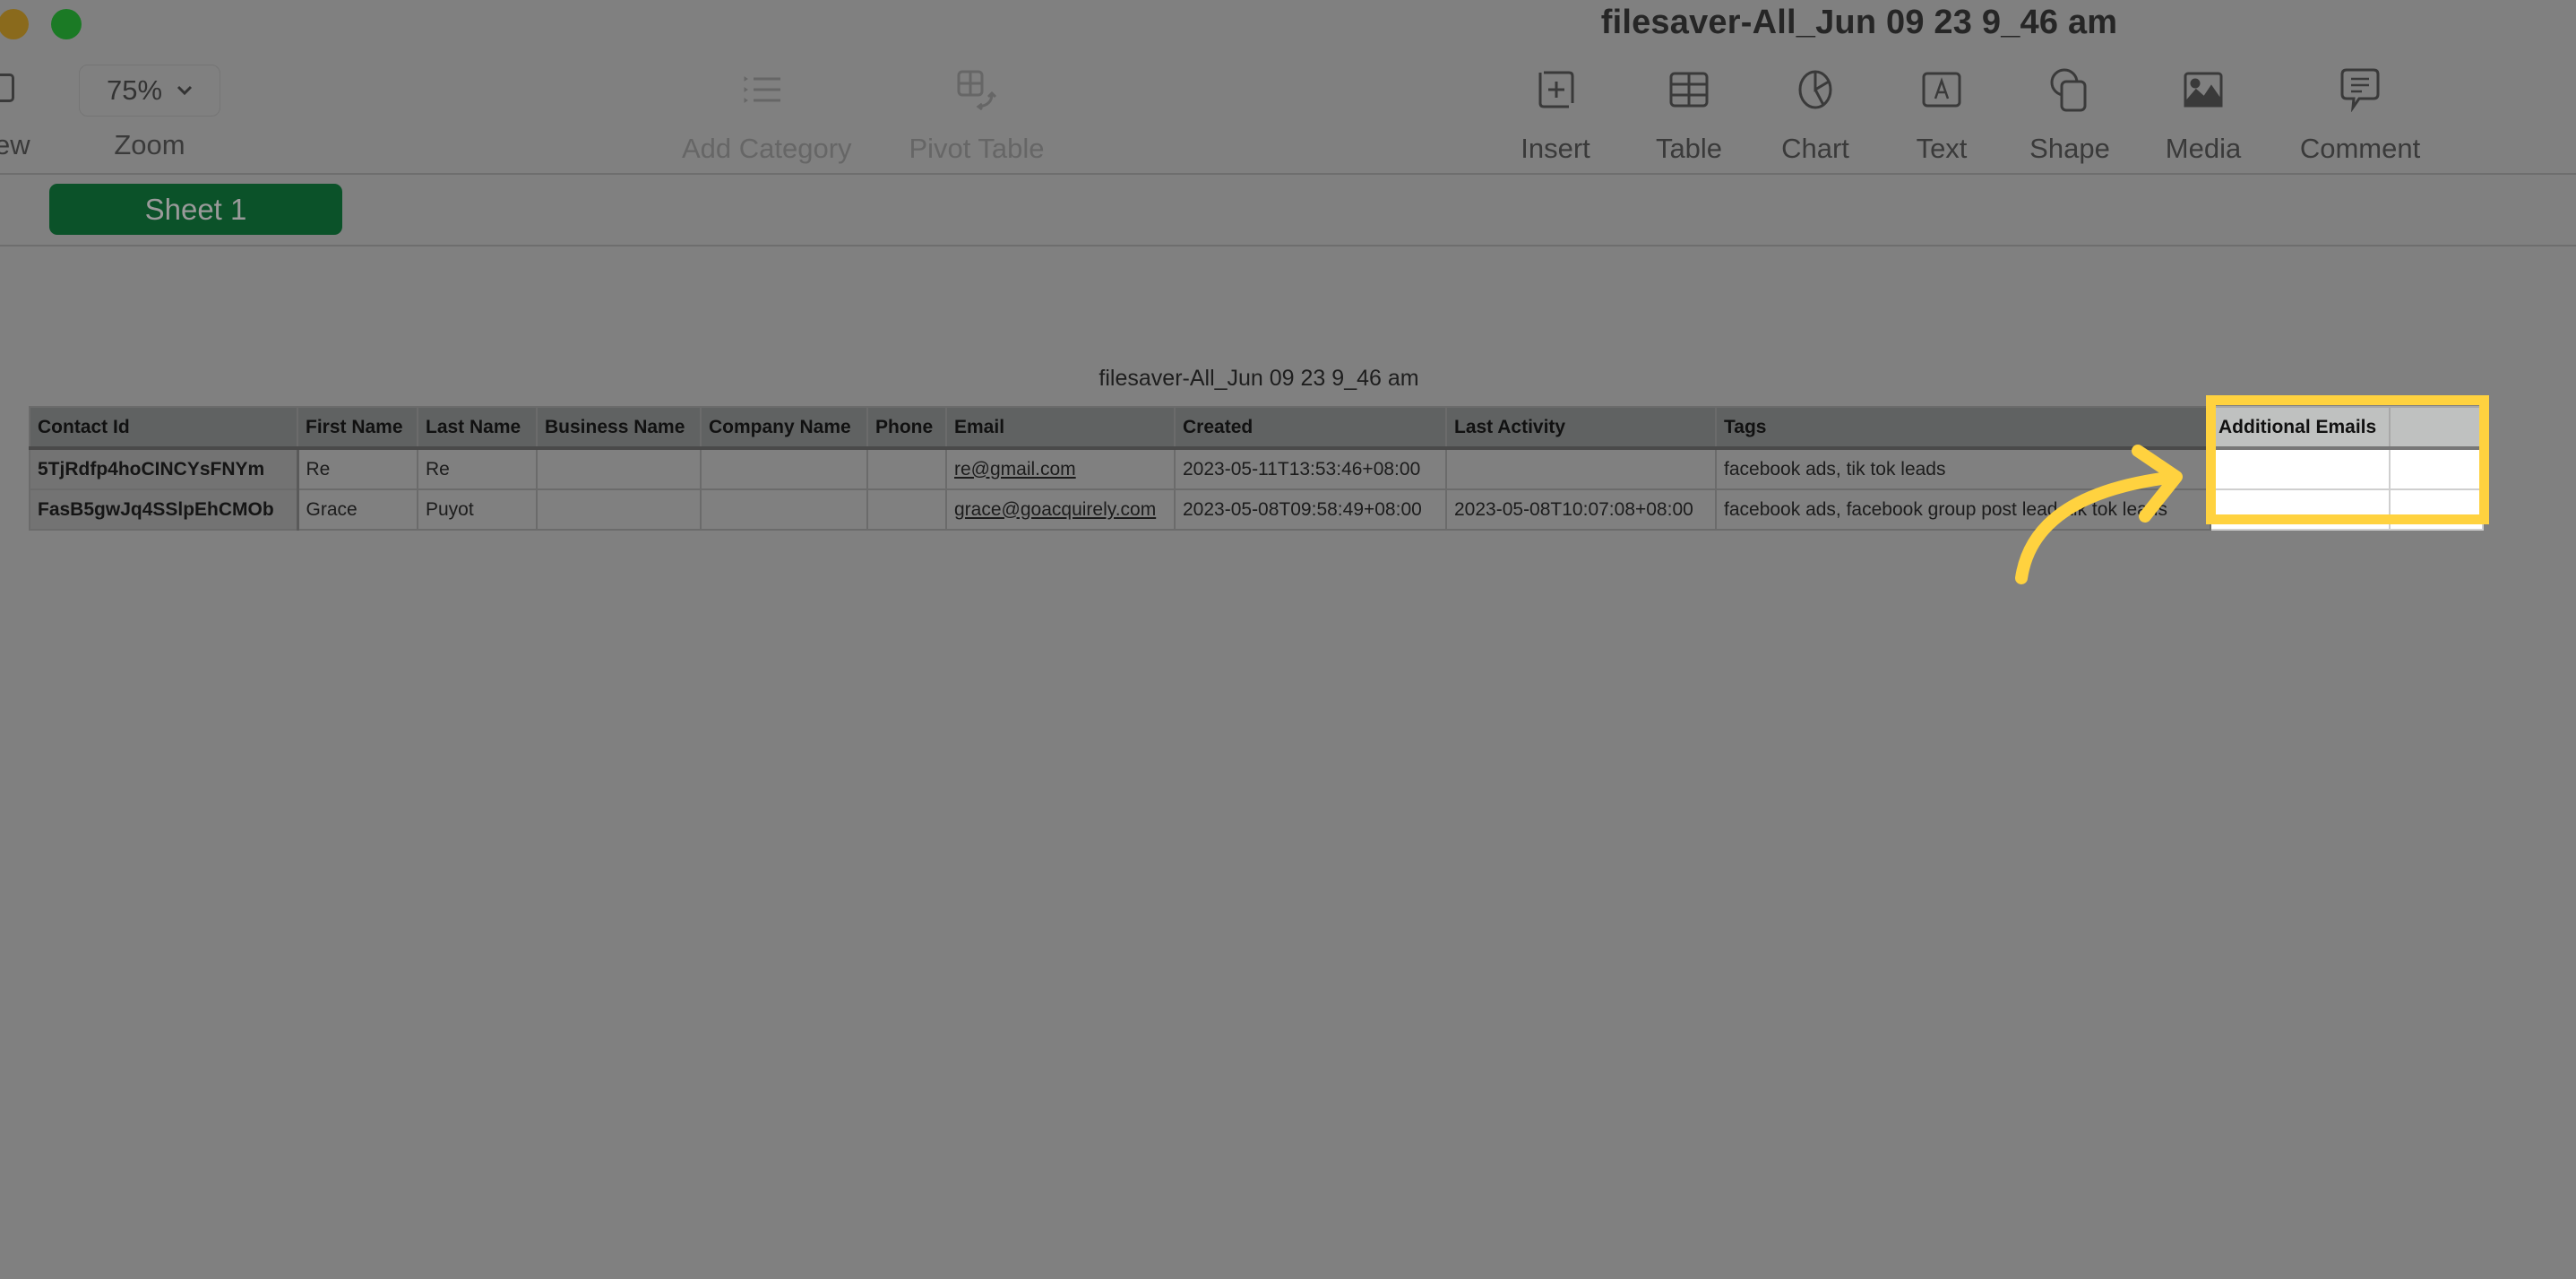 The height and width of the screenshot is (1279, 2576). Describe the element at coordinates (1581, 510) in the screenshot. I see `cell-last-activity: 2023-05-08T10:07:08+08:00` at that location.